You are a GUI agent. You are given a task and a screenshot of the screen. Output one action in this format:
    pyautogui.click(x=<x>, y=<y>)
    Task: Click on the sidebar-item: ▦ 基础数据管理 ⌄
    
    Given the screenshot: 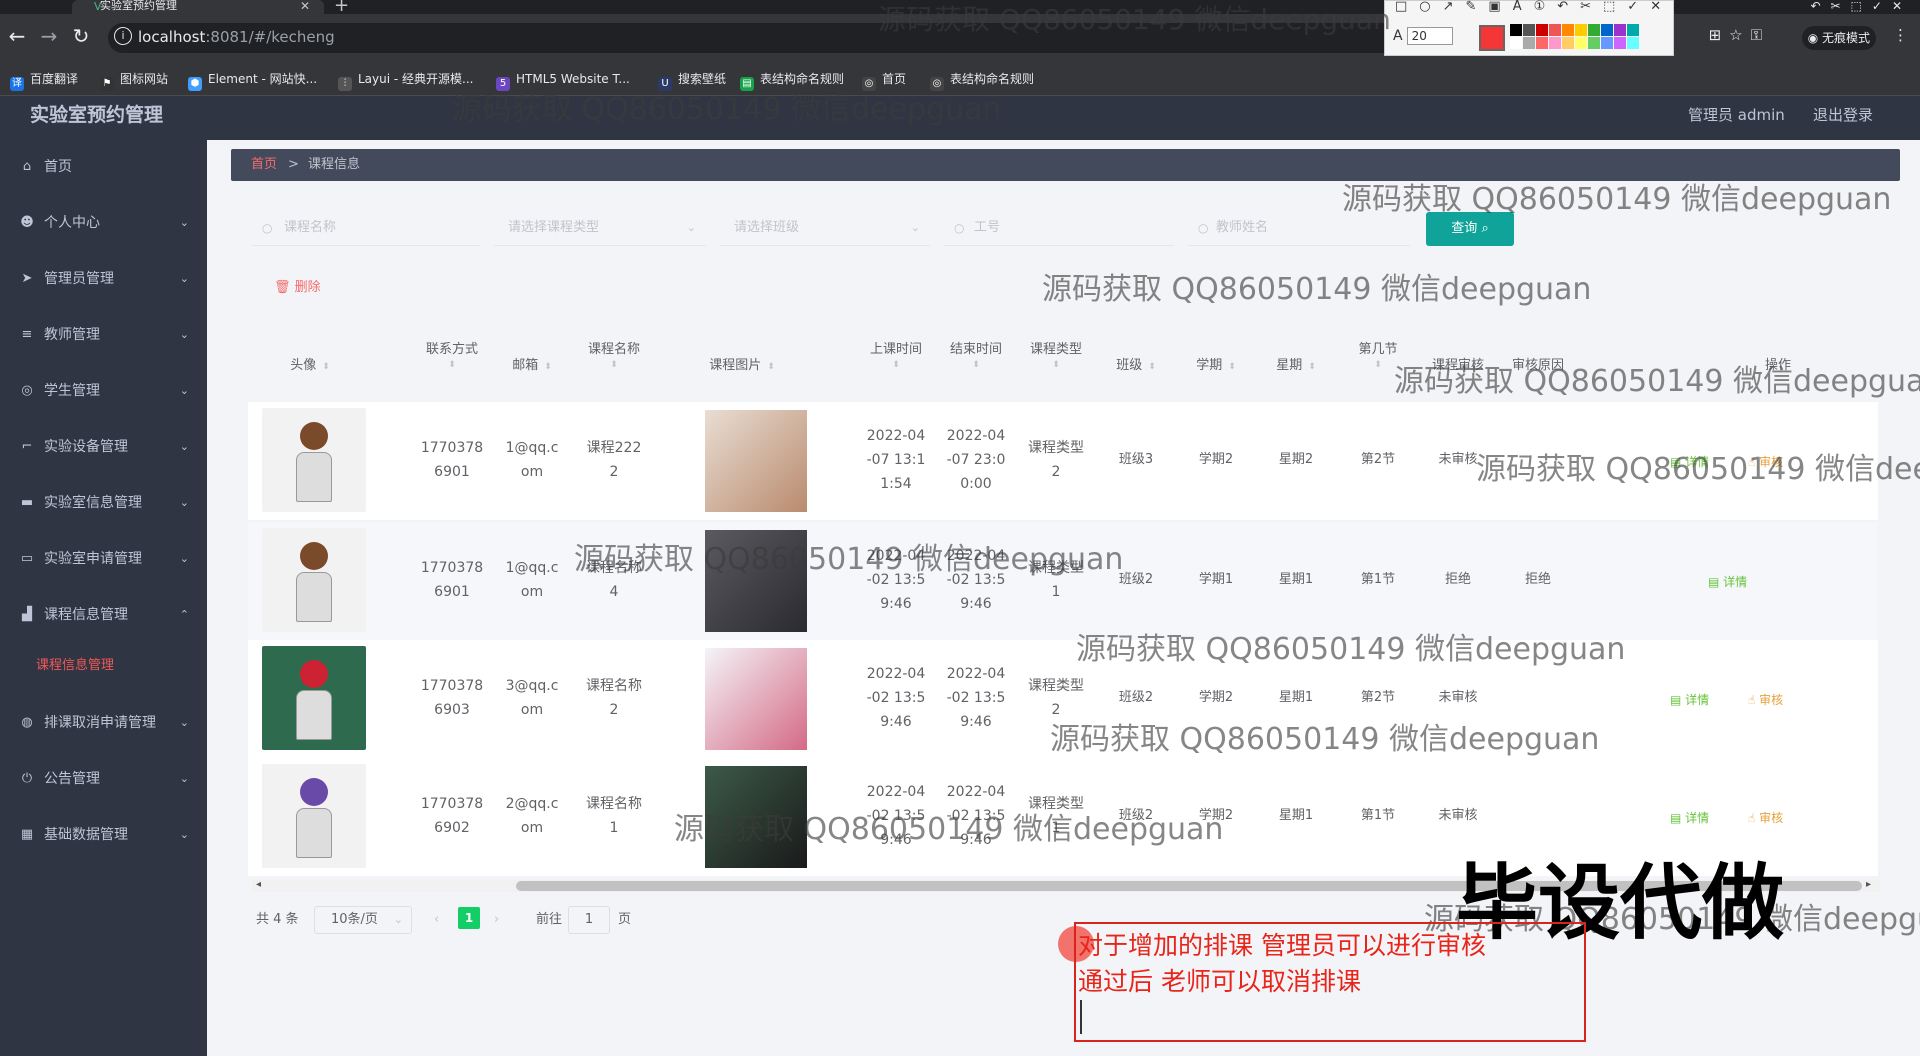 What is the action you would take?
    pyautogui.click(x=103, y=835)
    